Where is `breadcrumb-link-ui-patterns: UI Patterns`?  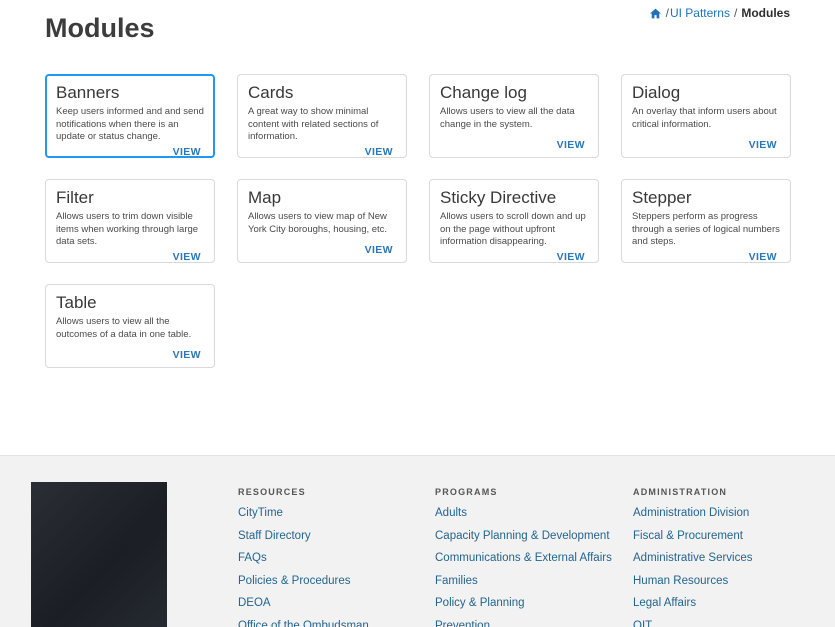 breadcrumb-link-ui-patterns: UI Patterns is located at coordinates (700, 13).